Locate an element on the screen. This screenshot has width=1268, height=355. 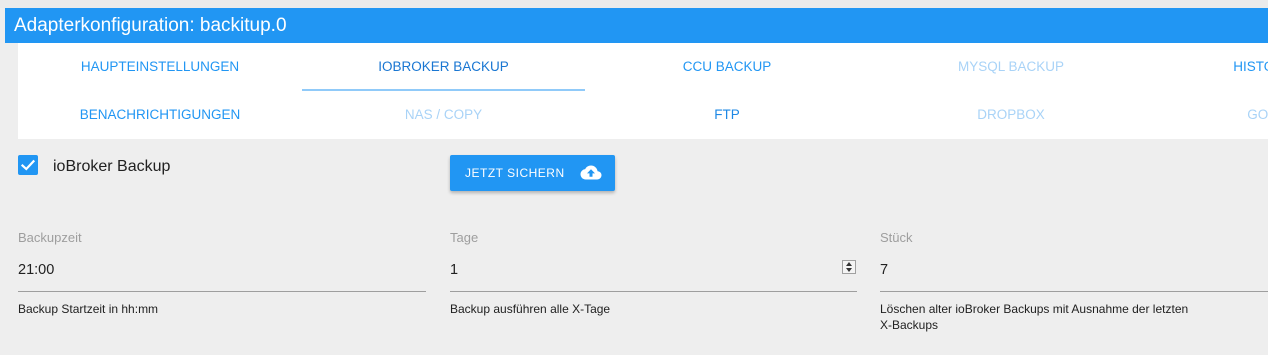
stueck-help-line-2: X-Backups is located at coordinates (909, 325).